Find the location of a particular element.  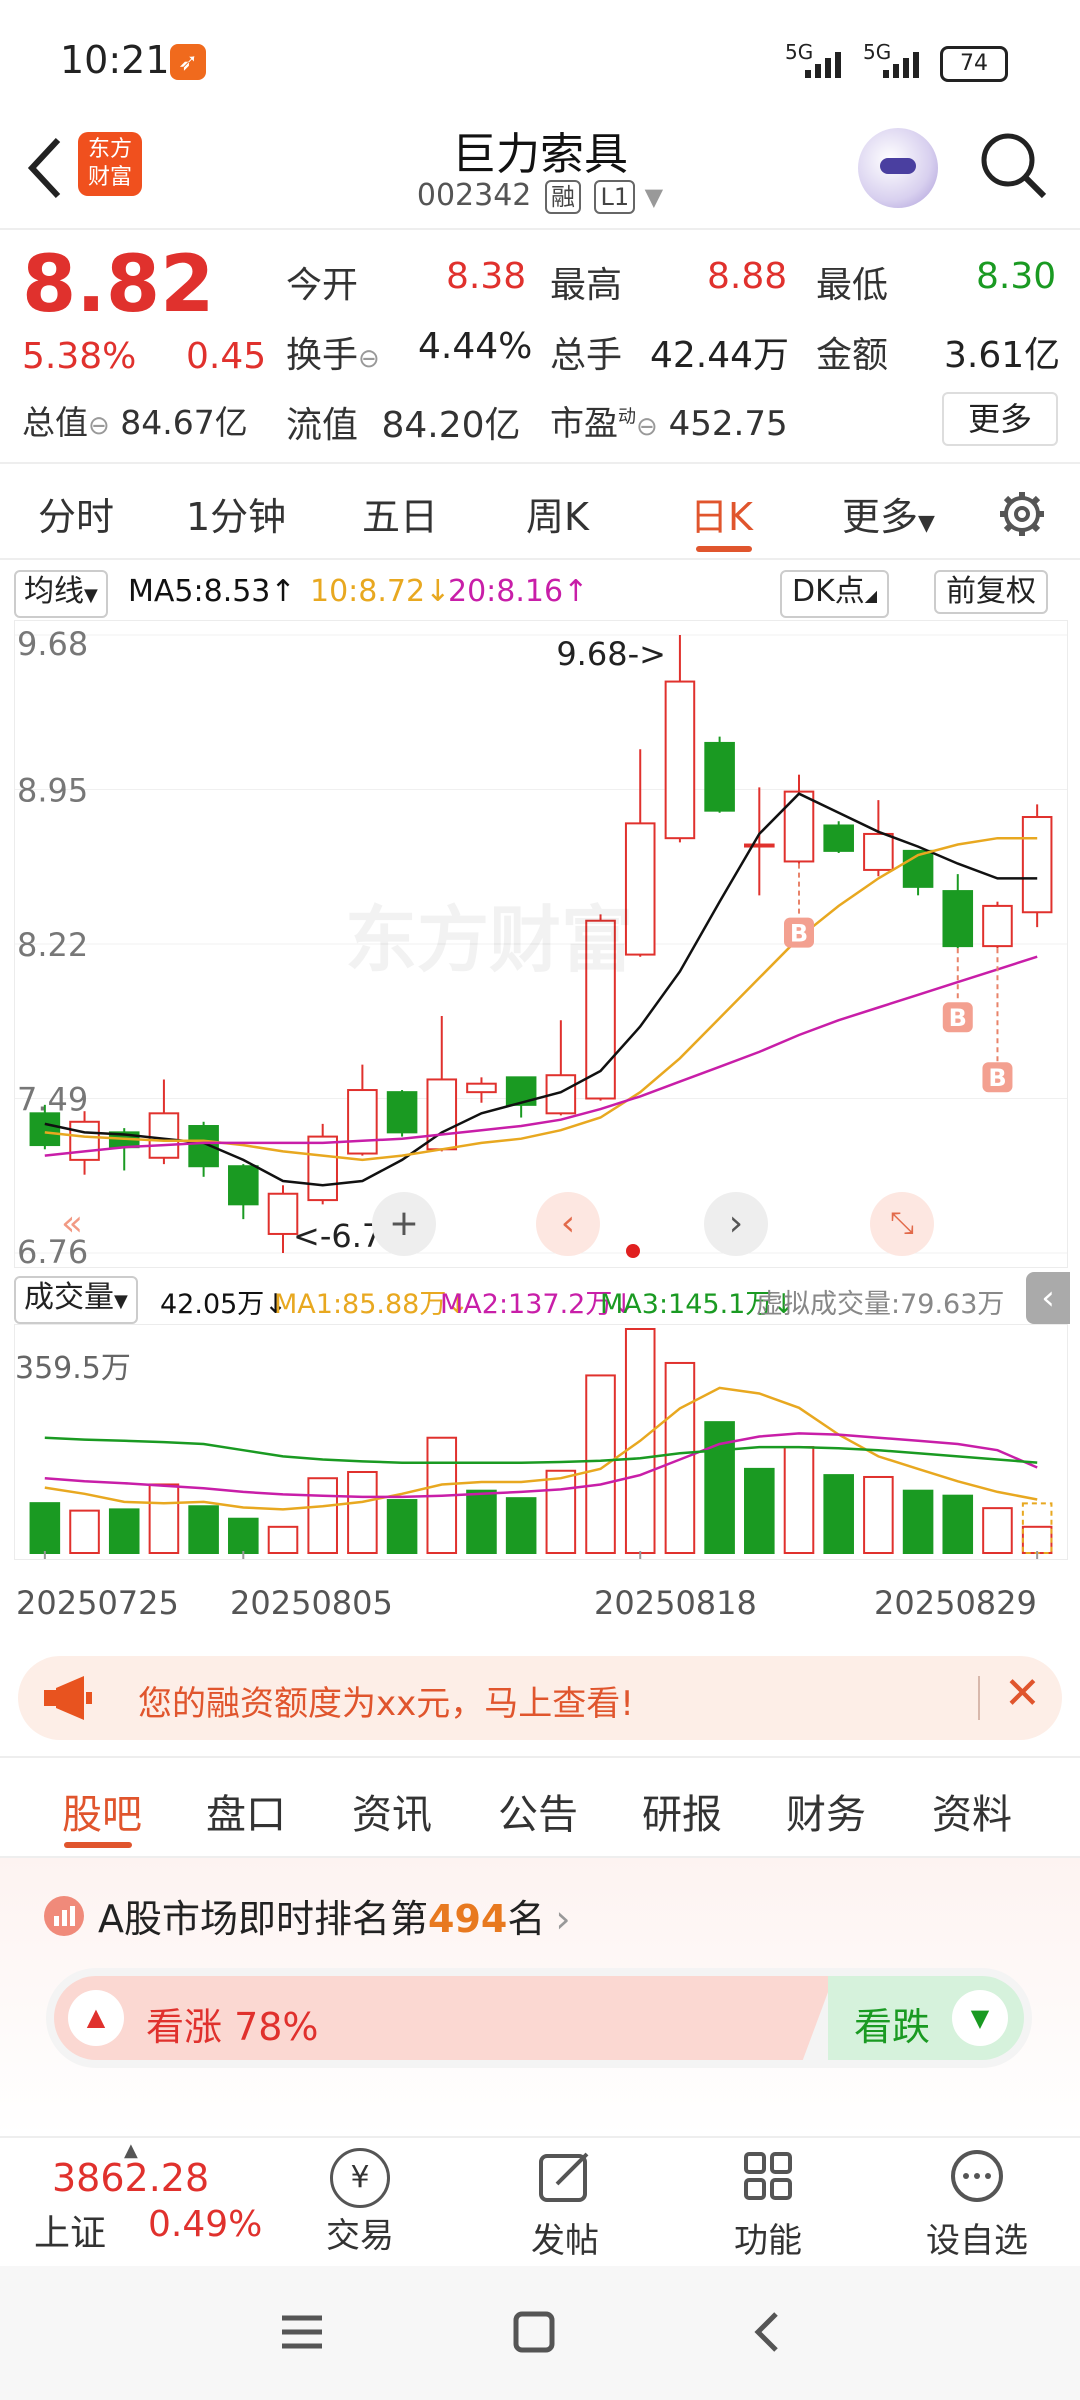

ma5-value: MA5:8.53↑ is located at coordinates (212, 591).